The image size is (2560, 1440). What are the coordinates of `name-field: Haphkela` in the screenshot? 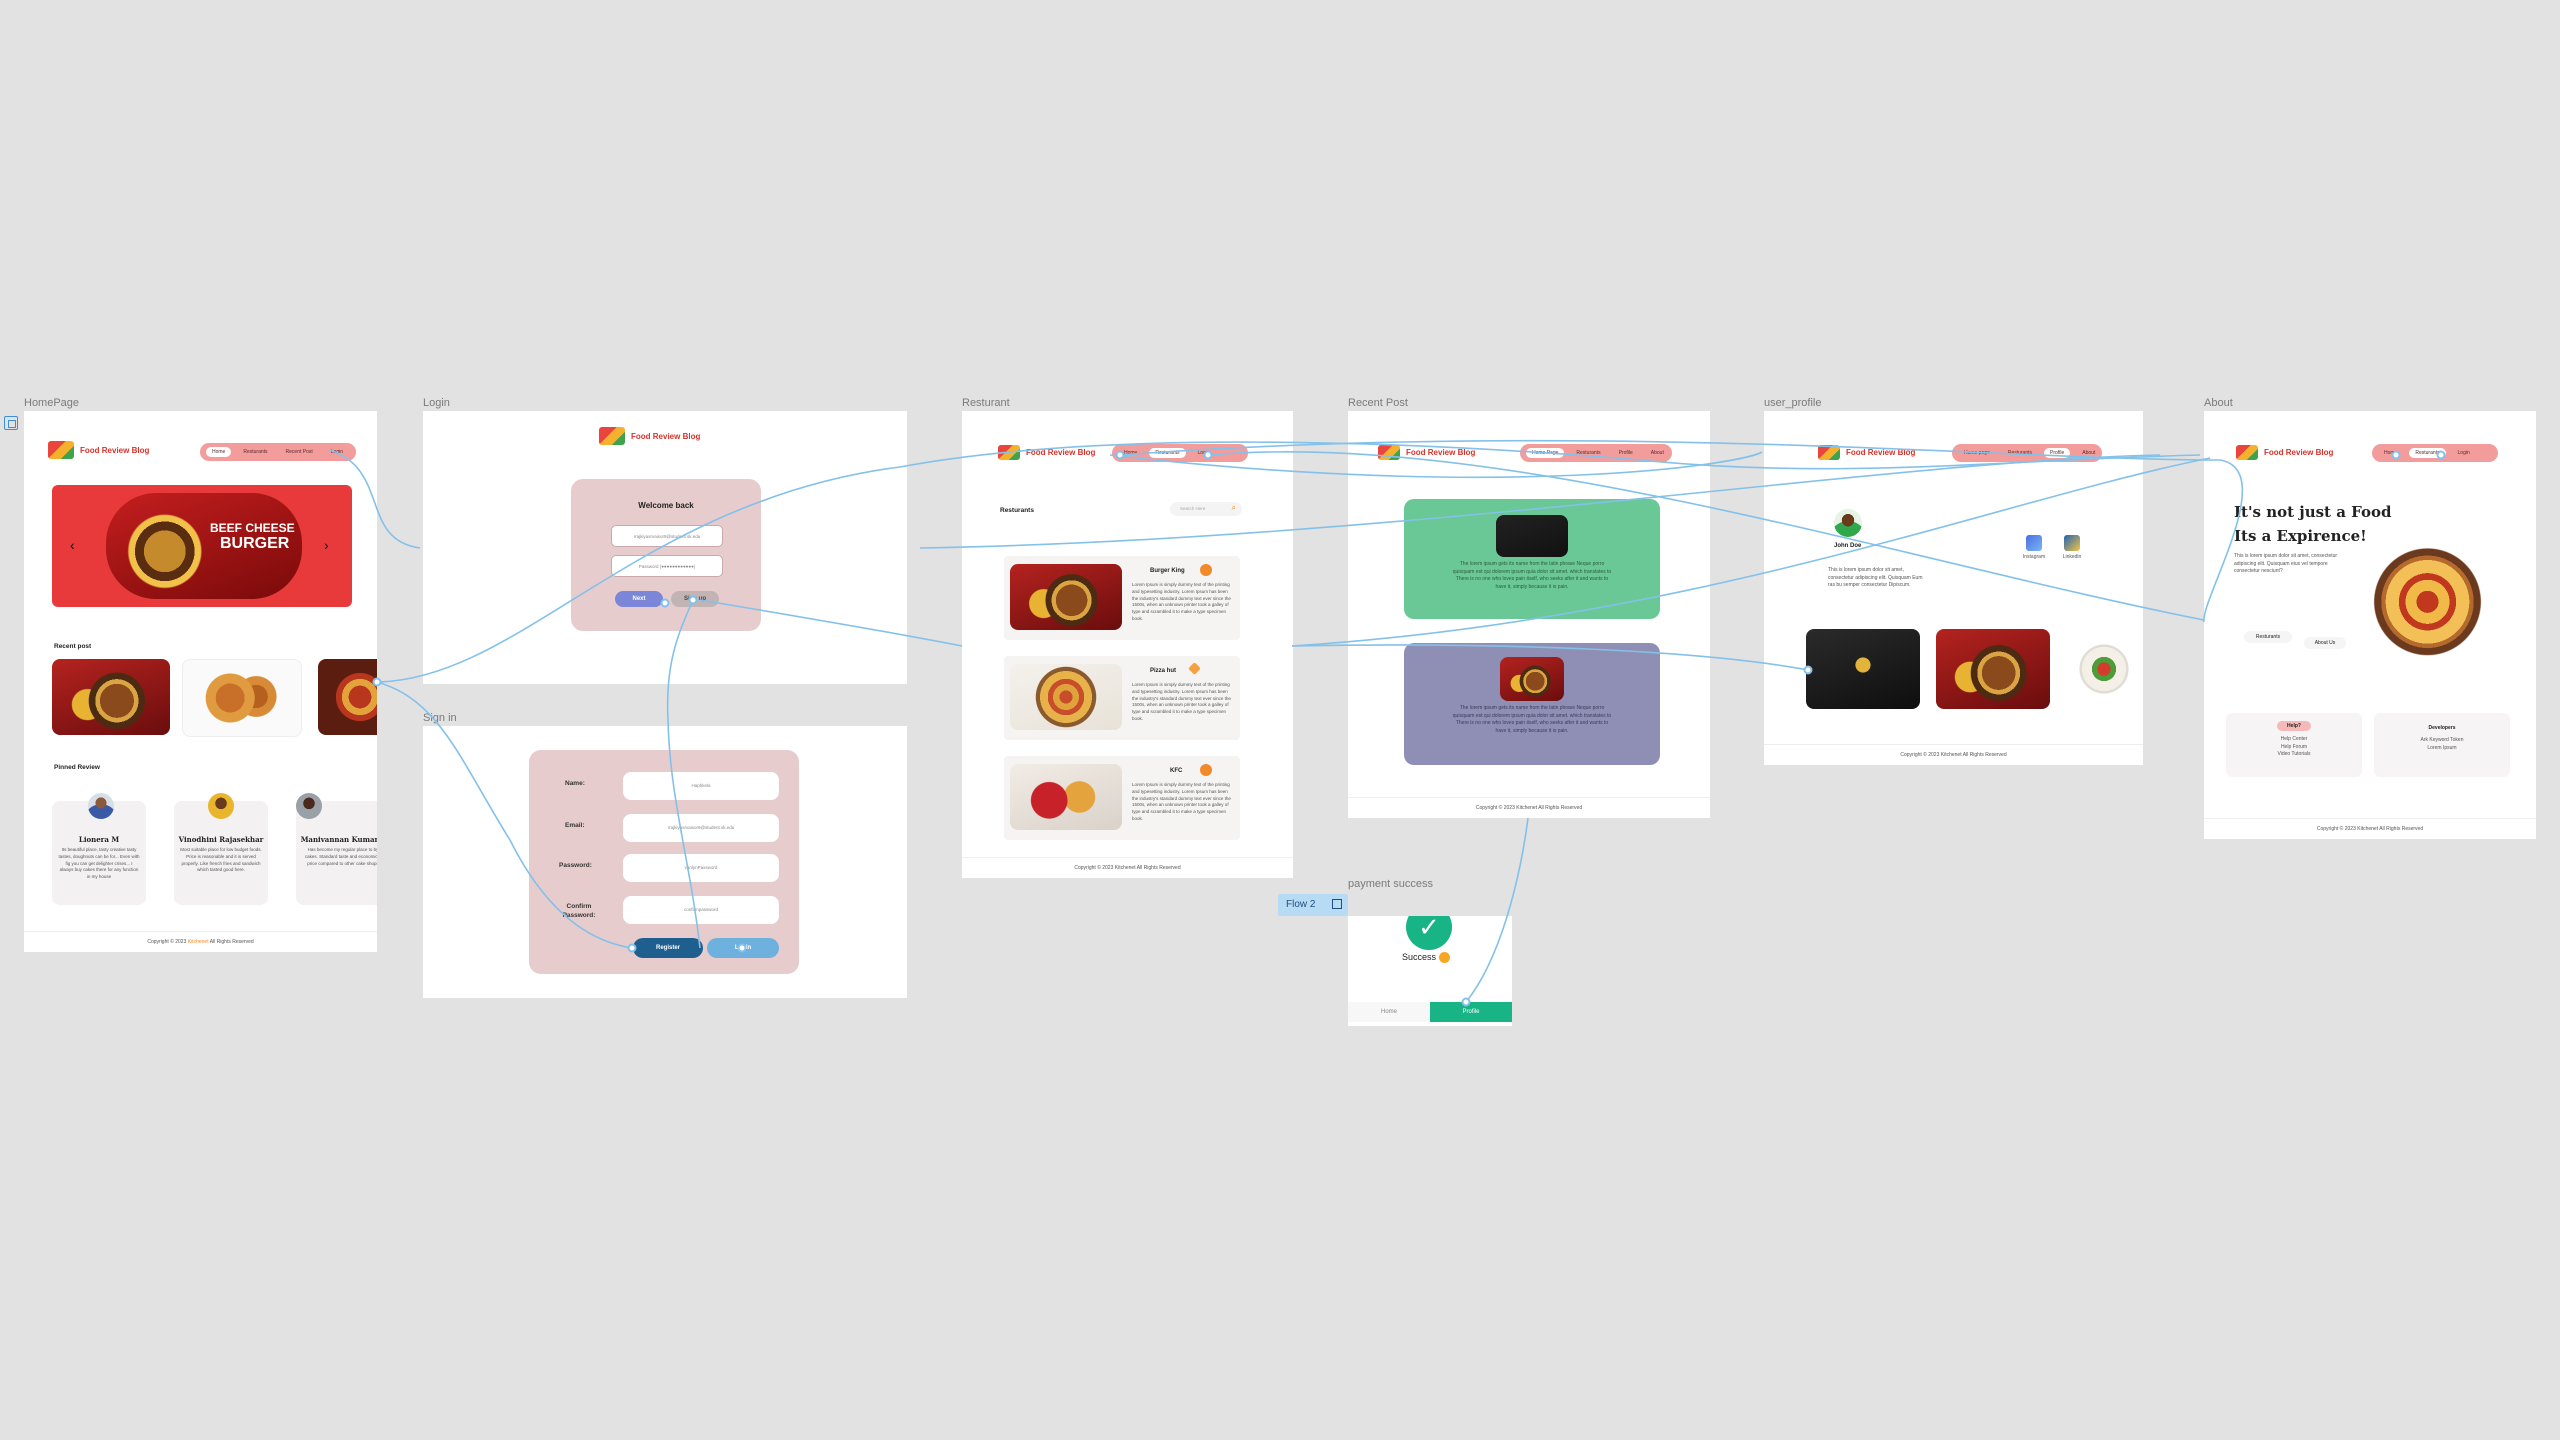 It's located at (701, 786).